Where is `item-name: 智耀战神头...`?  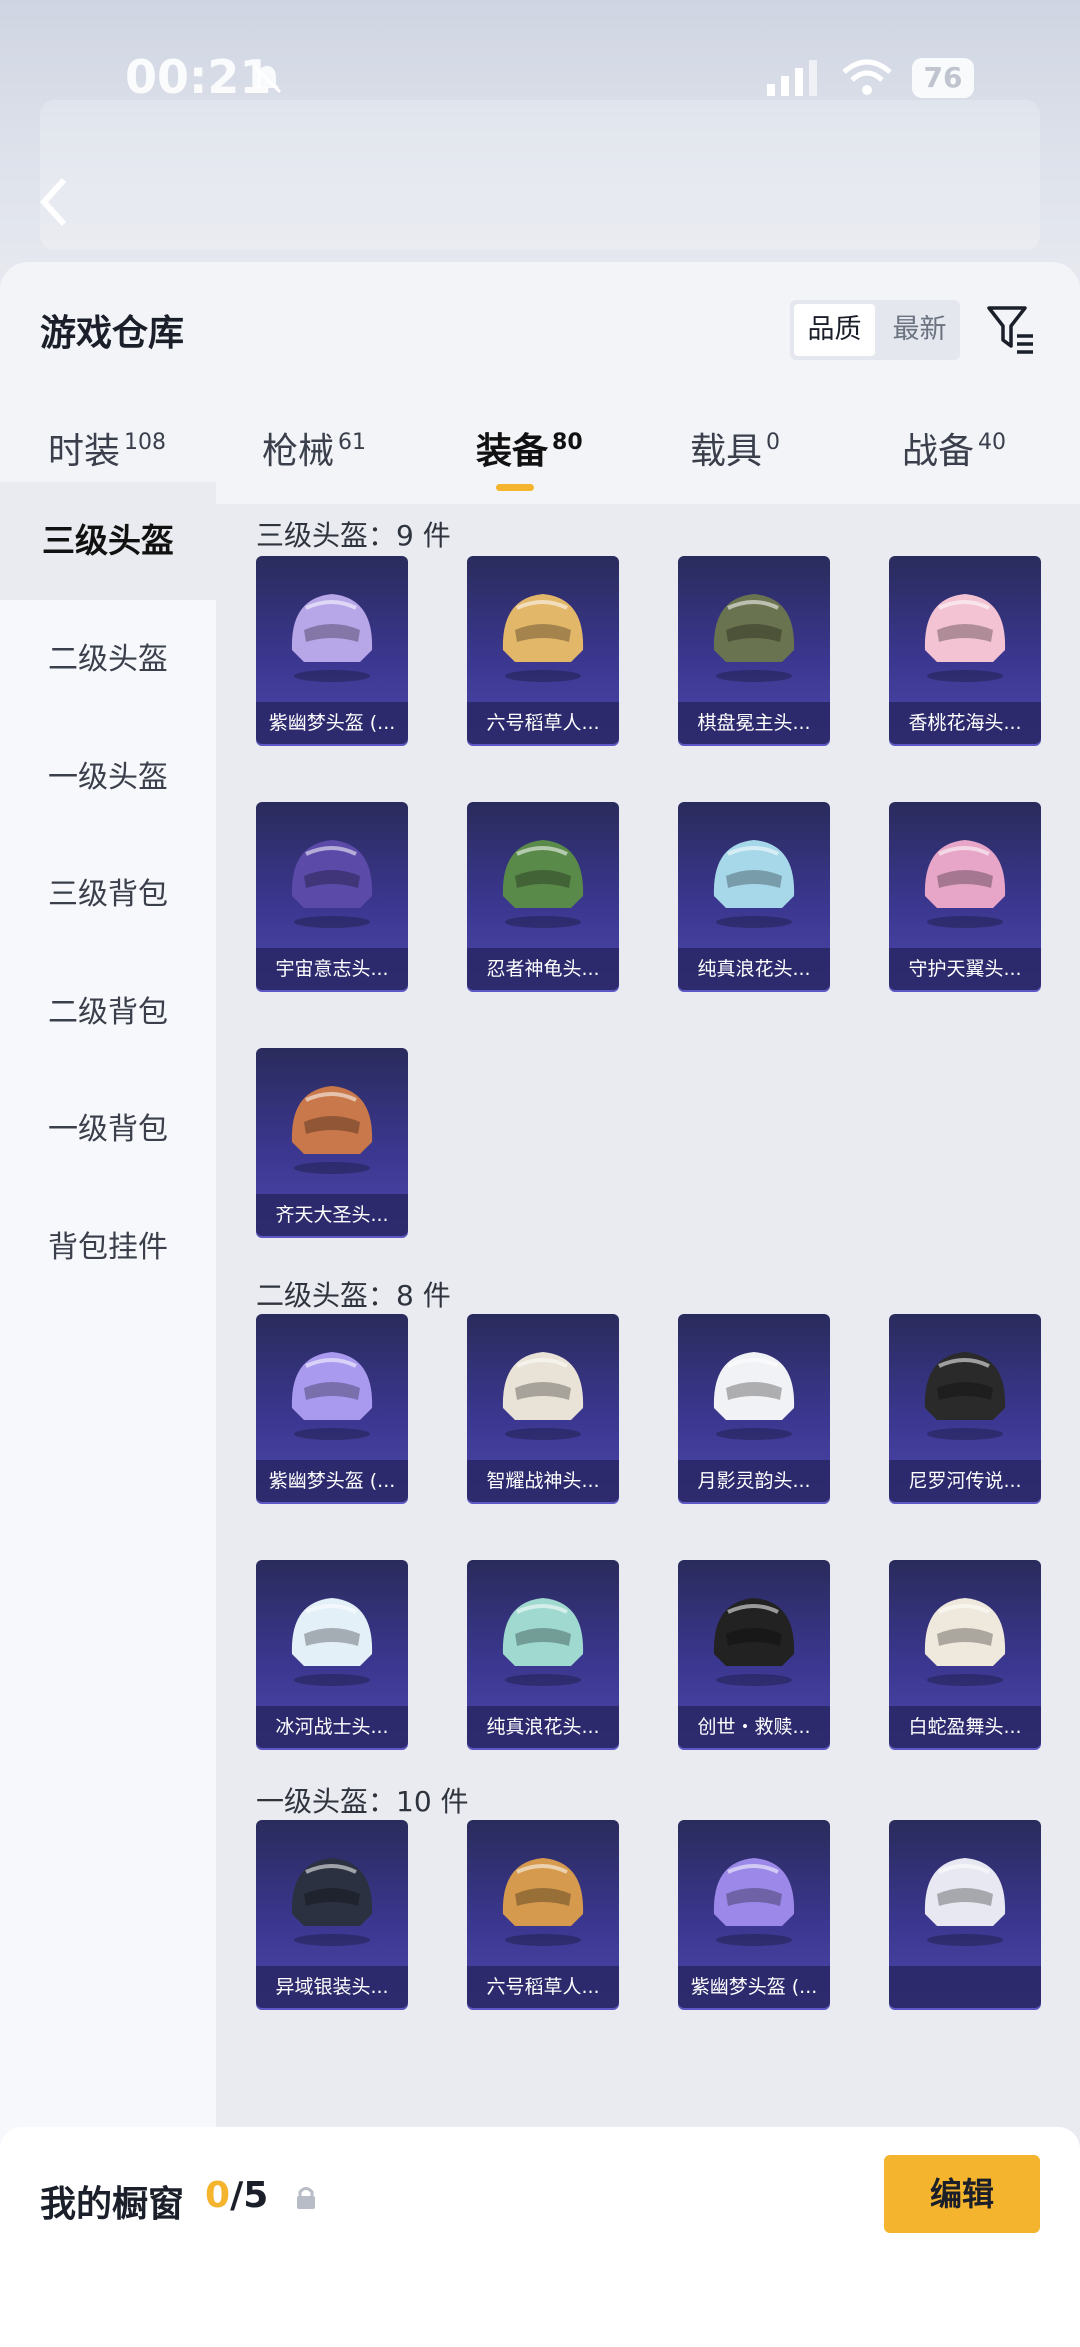
item-name: 智耀战神头... is located at coordinates (543, 1481).